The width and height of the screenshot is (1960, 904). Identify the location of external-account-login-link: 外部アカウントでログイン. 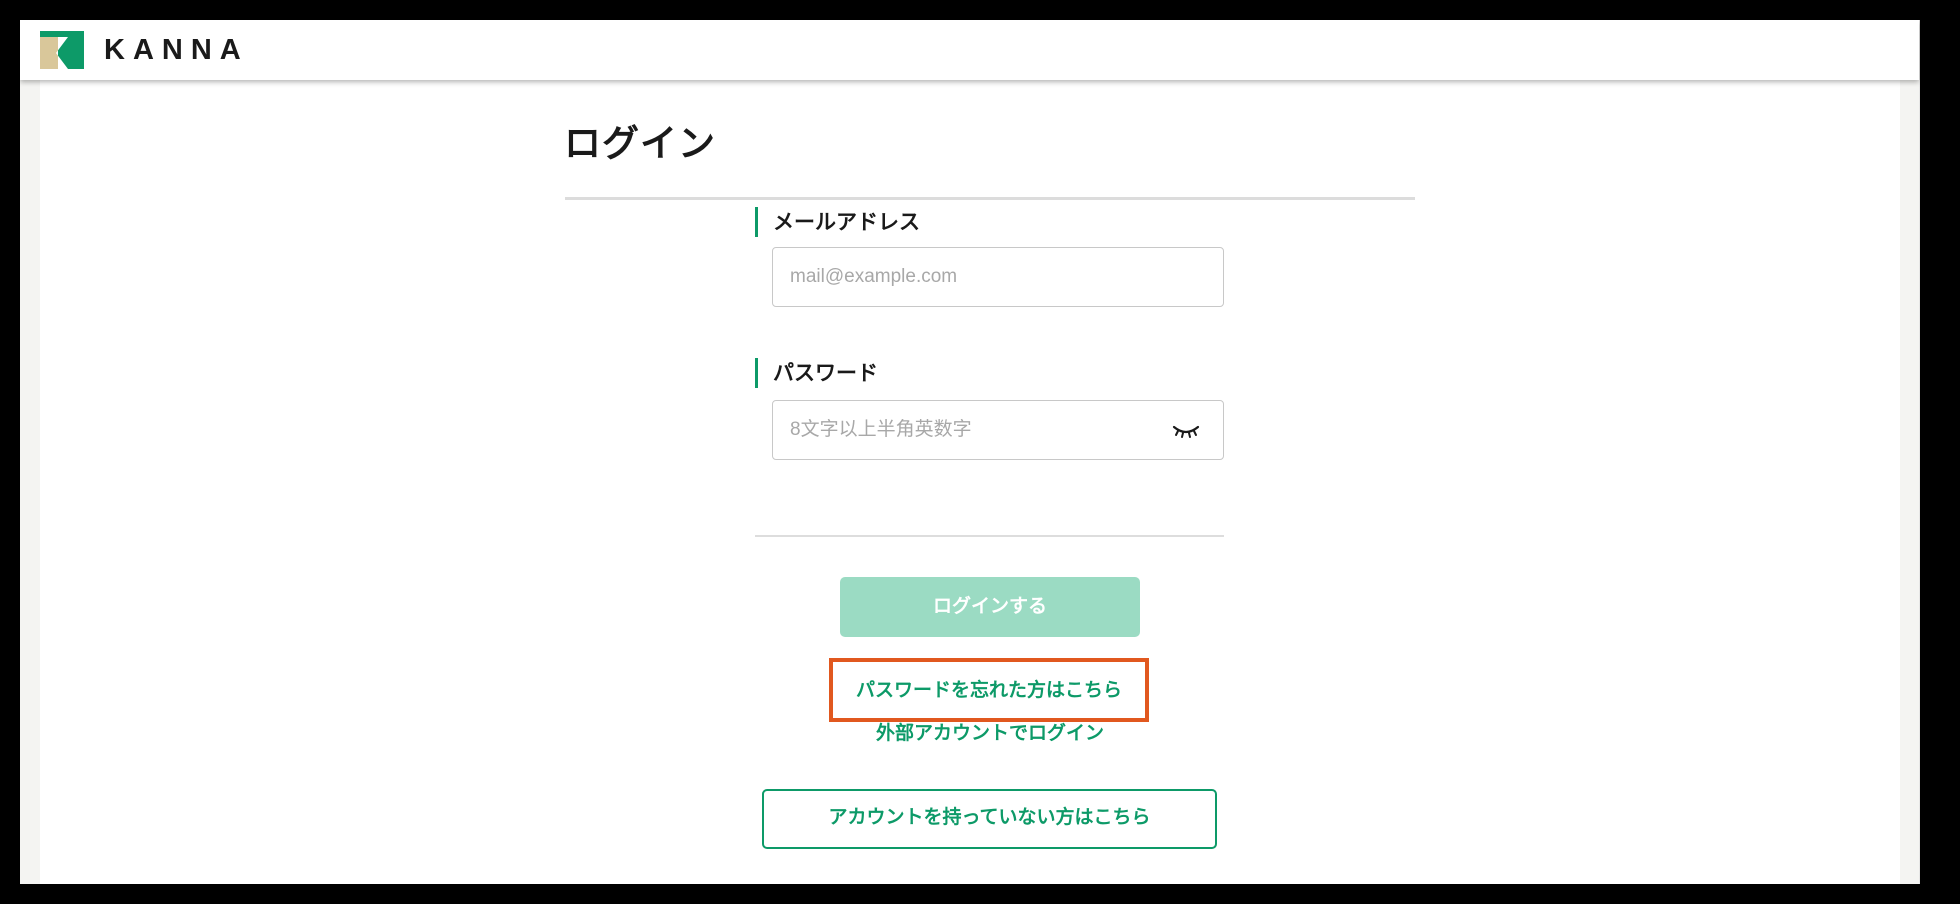
(990, 733).